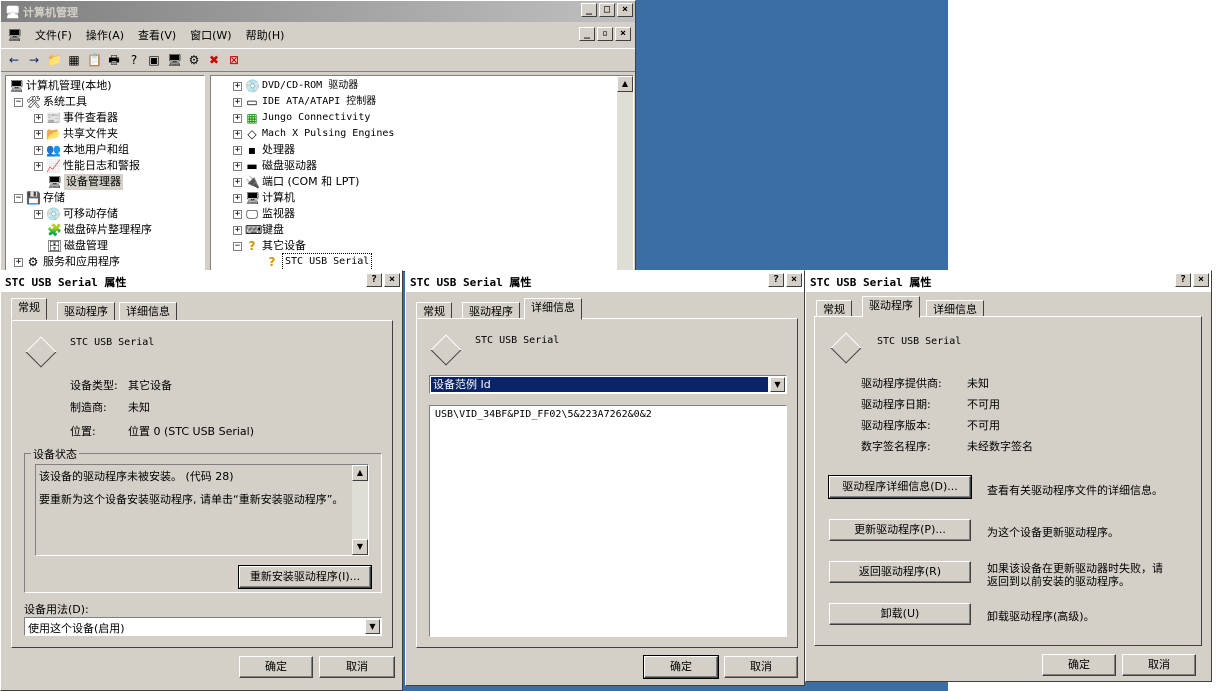 This screenshot has width=1218, height=691. What do you see at coordinates (157, 35) in the screenshot?
I see `menu-view: 查看(V)` at bounding box center [157, 35].